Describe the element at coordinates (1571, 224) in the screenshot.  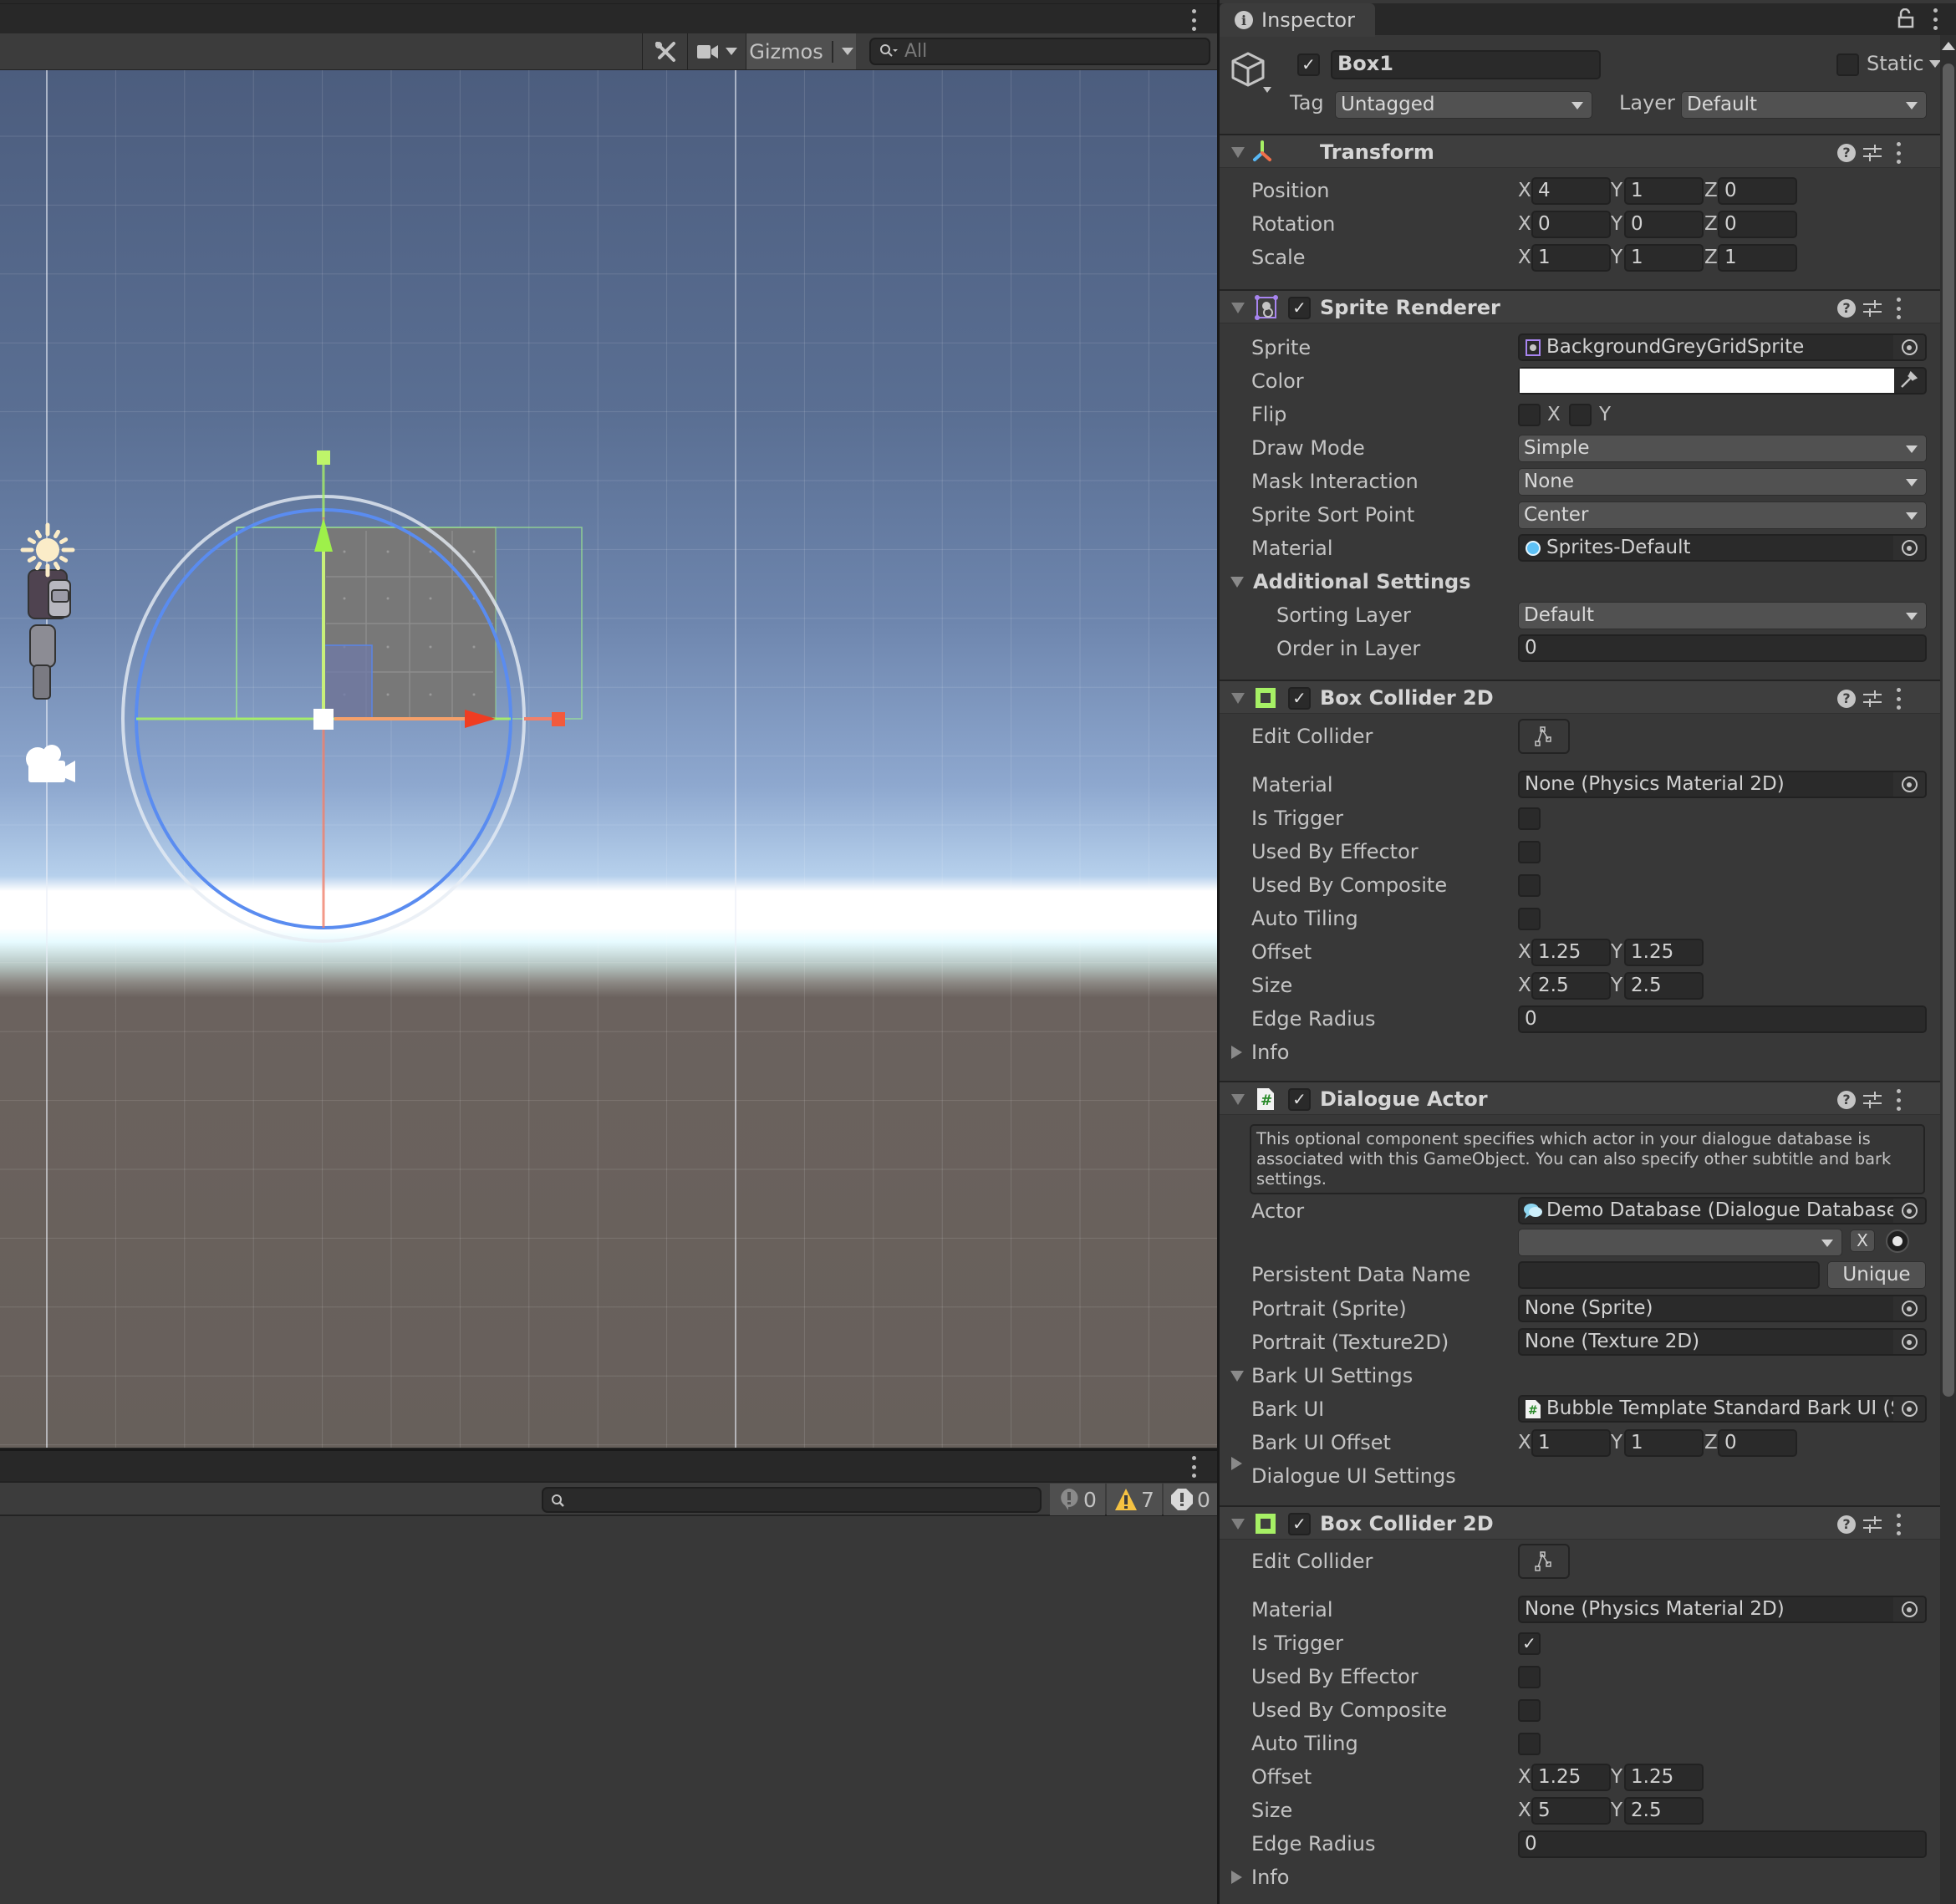
I see `inspector-transform-rows-1-x-input: 0` at that location.